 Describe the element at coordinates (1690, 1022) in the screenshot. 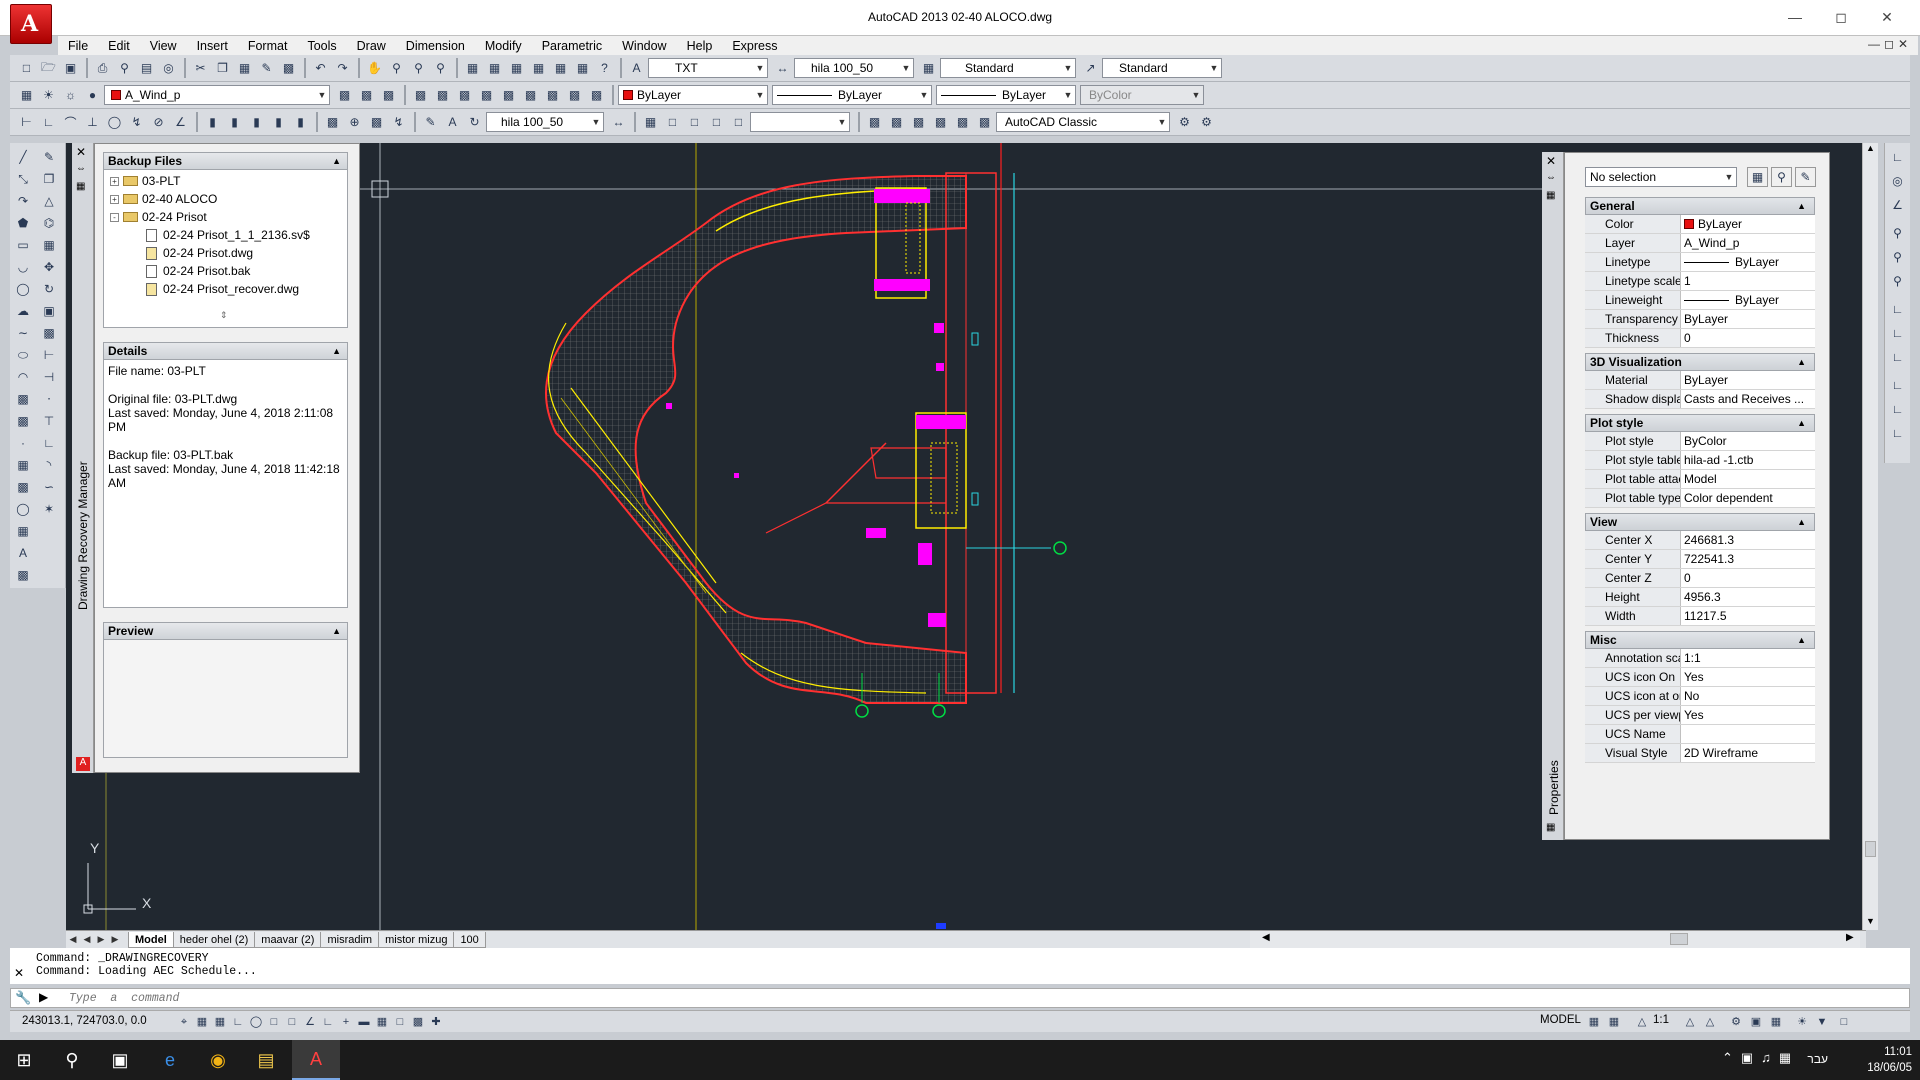

I see `annotation-visibility-icon: △` at that location.